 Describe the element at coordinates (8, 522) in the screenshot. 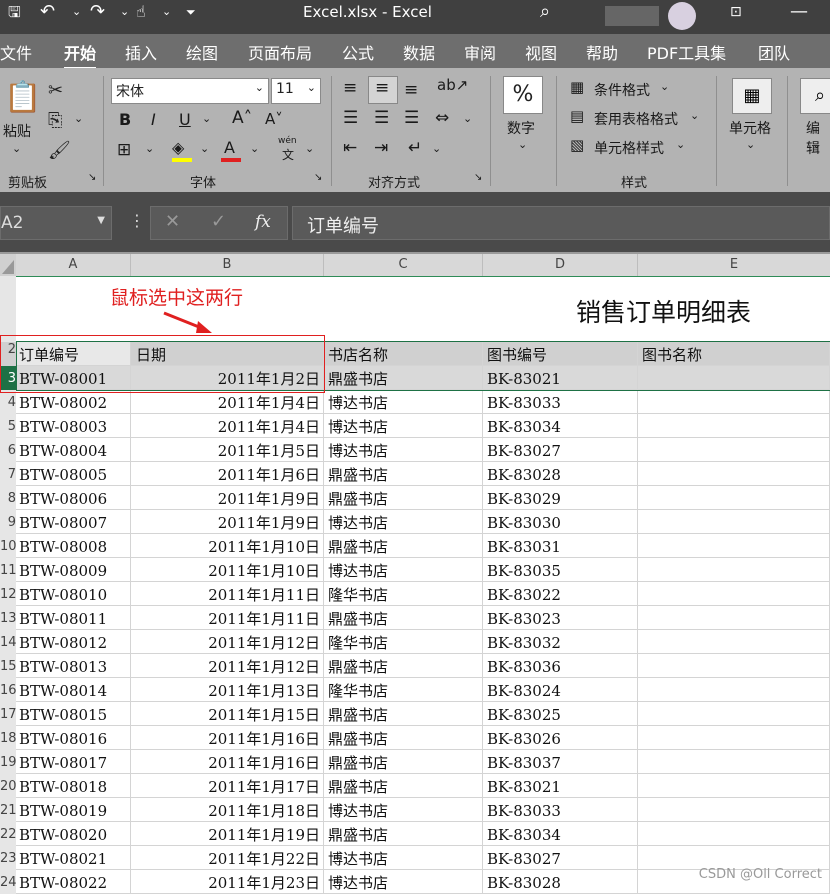

I see `row-header: 9` at that location.